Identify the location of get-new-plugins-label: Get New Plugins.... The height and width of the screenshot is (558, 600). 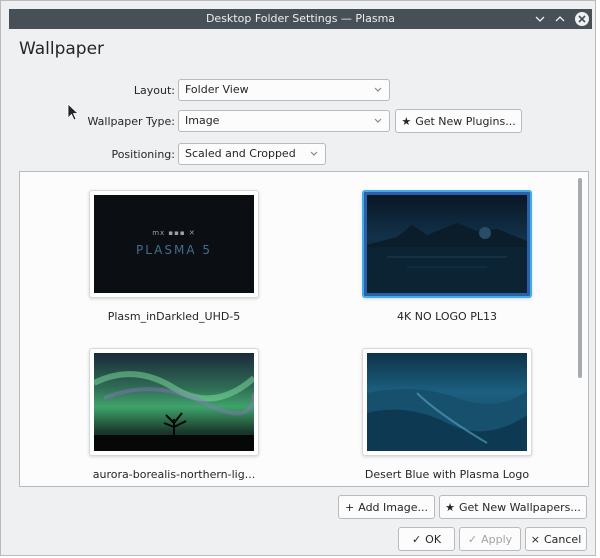
(465, 121).